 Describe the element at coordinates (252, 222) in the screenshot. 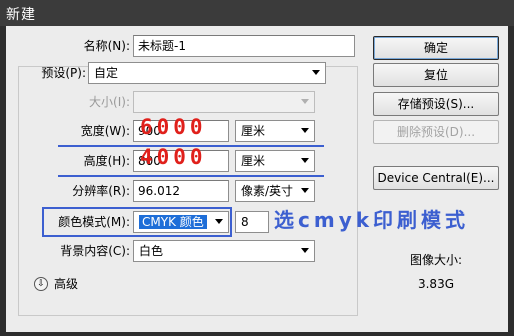

I see `bit-depth-select: 8` at that location.